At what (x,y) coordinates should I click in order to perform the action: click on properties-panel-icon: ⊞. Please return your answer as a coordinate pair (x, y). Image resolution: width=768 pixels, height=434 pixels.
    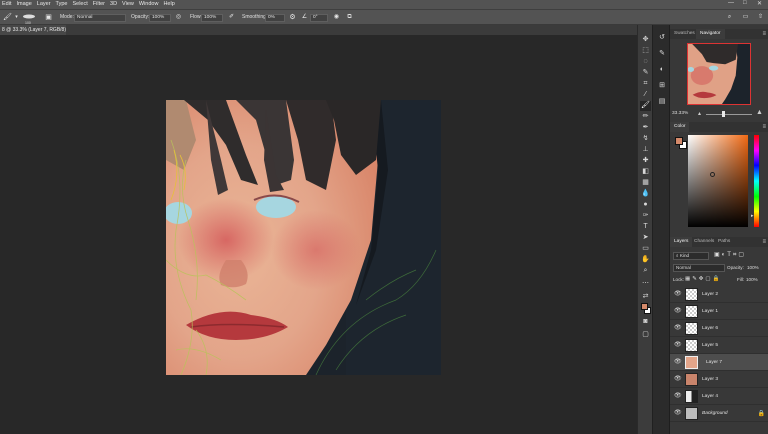
    Looking at the image, I should click on (662, 86).